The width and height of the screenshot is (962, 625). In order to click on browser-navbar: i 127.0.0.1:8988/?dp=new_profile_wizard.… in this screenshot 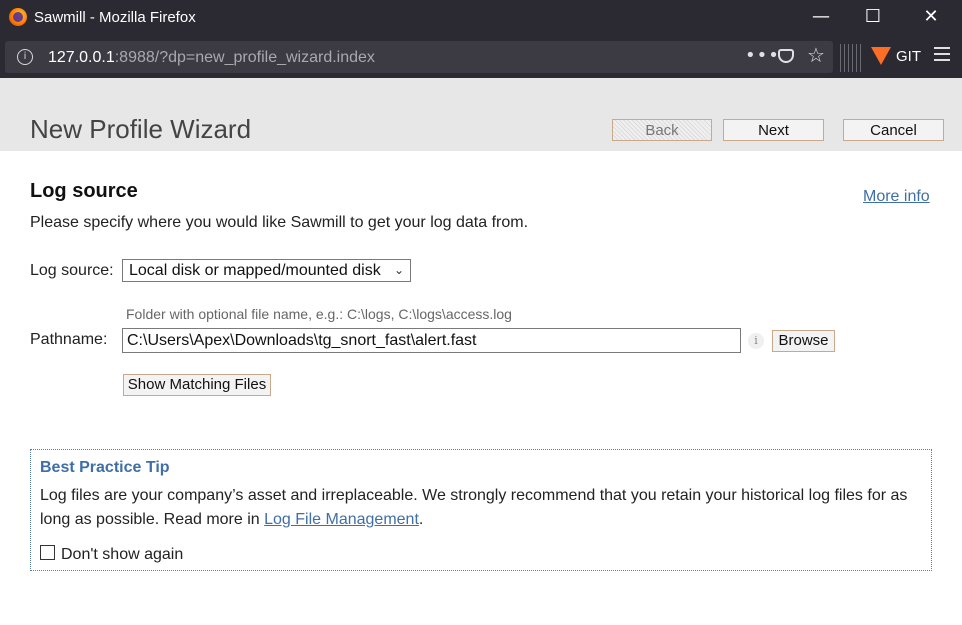, I will do `click(481, 57)`.